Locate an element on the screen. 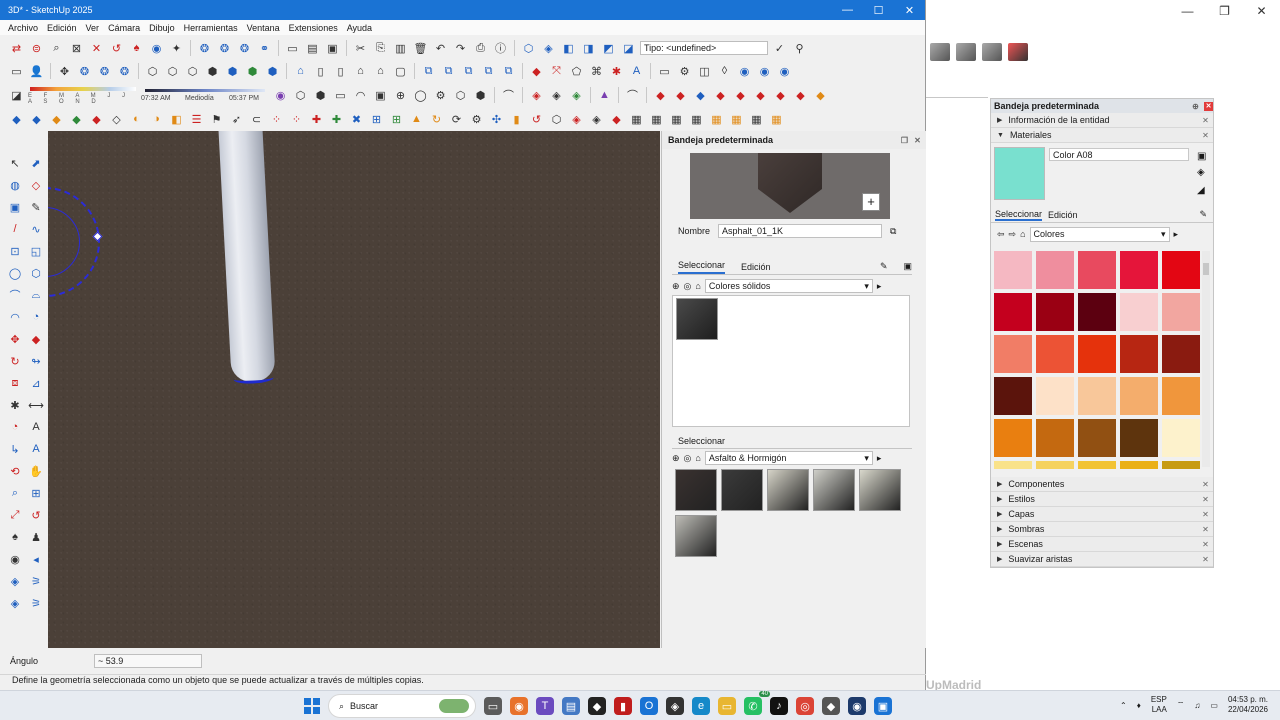 The width and height of the screenshot is (1280, 720). cut-icon: ✂ is located at coordinates (360, 48).